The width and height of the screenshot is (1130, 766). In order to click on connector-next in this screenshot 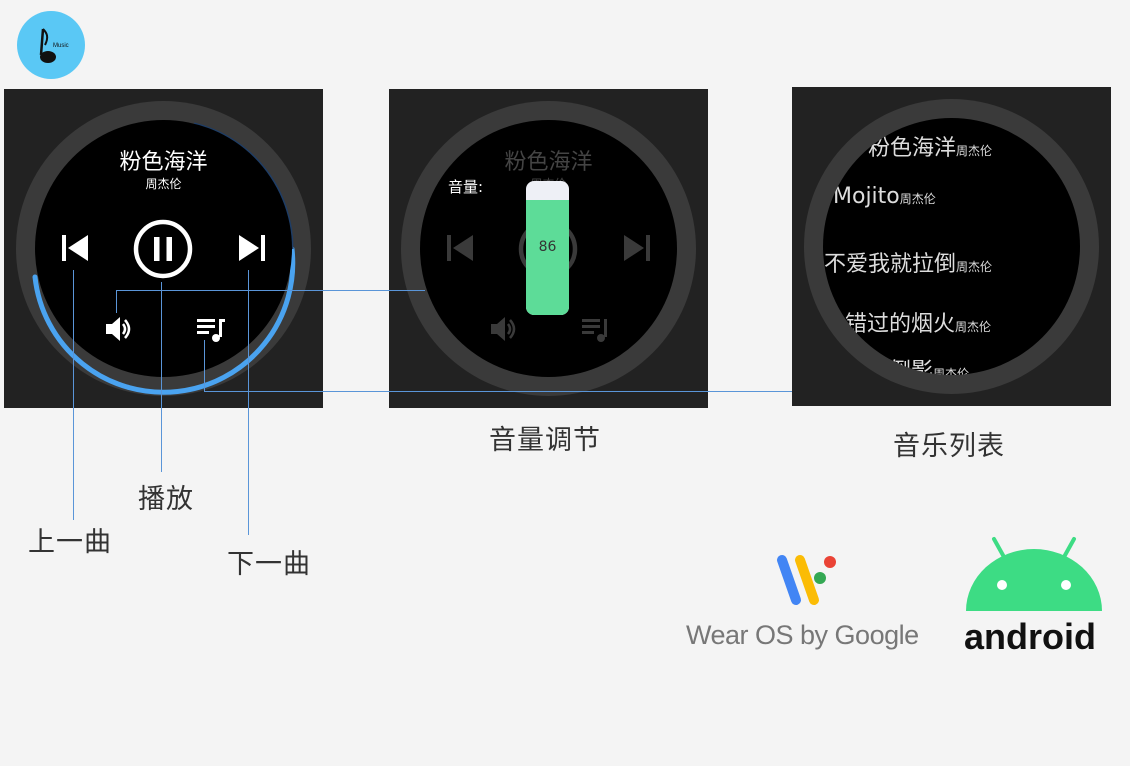, I will do `click(248, 402)`.